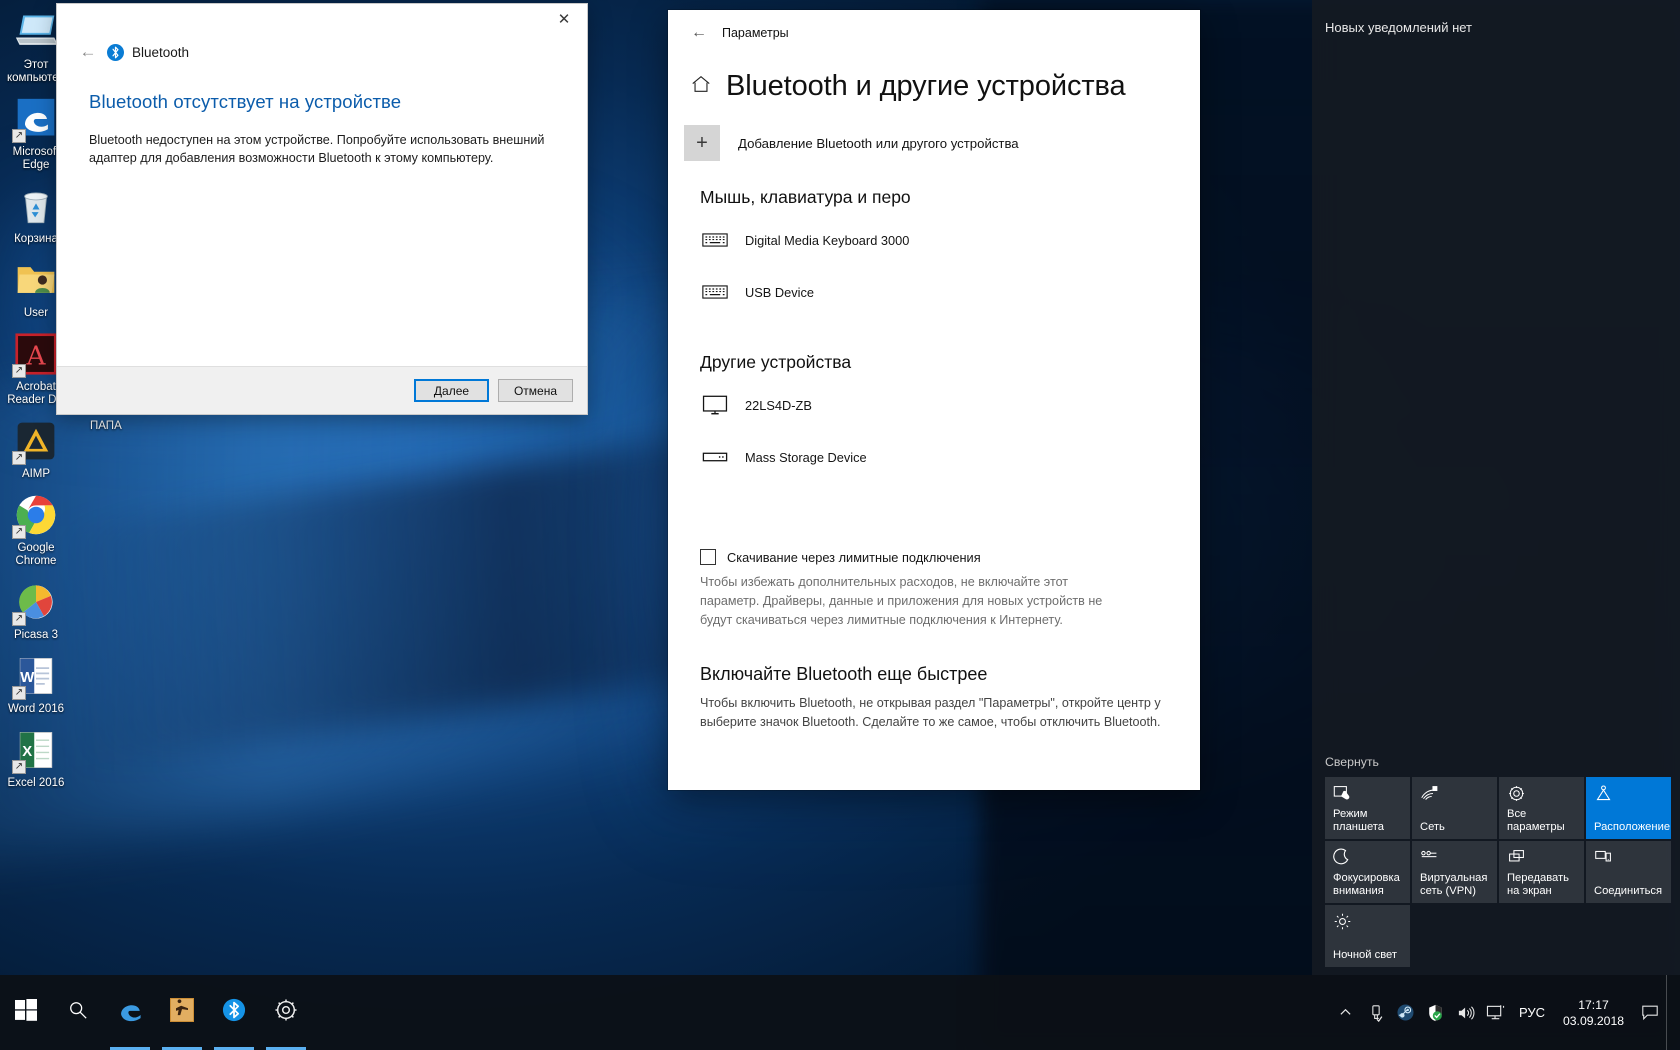 This screenshot has height=1050, width=1680. I want to click on taskbar-bluetooth-button, so click(234, 1012).